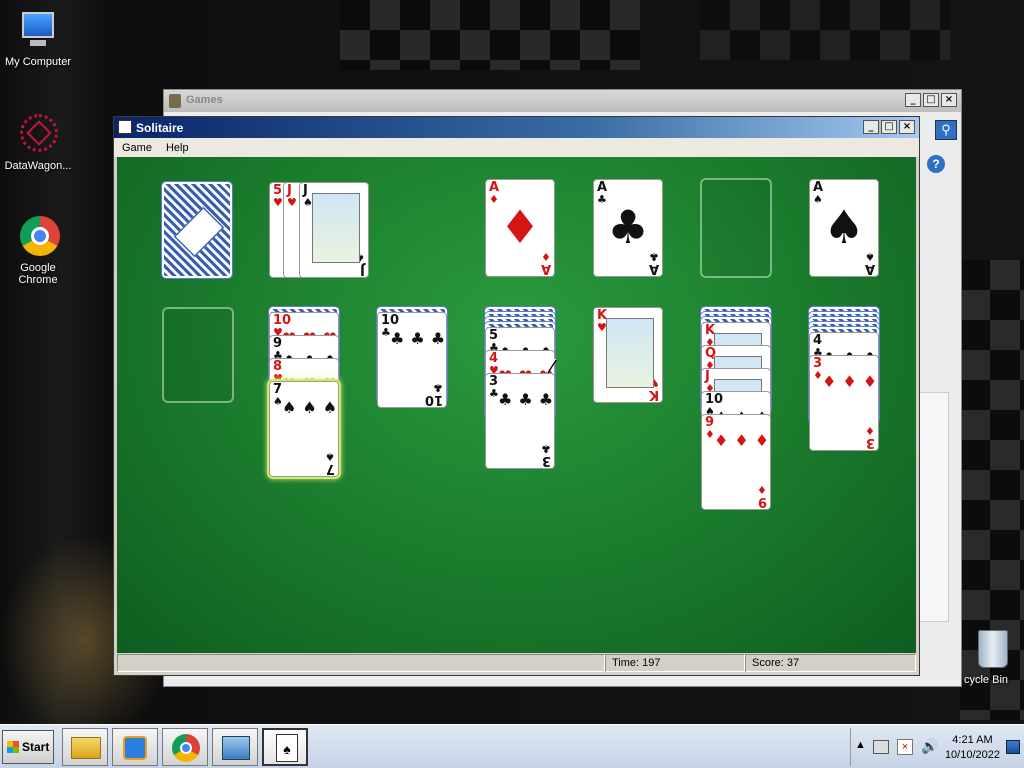 Image resolution: width=1024 pixels, height=768 pixels. What do you see at coordinates (936, 164) in the screenshot?
I see `games-help-icon: ?` at bounding box center [936, 164].